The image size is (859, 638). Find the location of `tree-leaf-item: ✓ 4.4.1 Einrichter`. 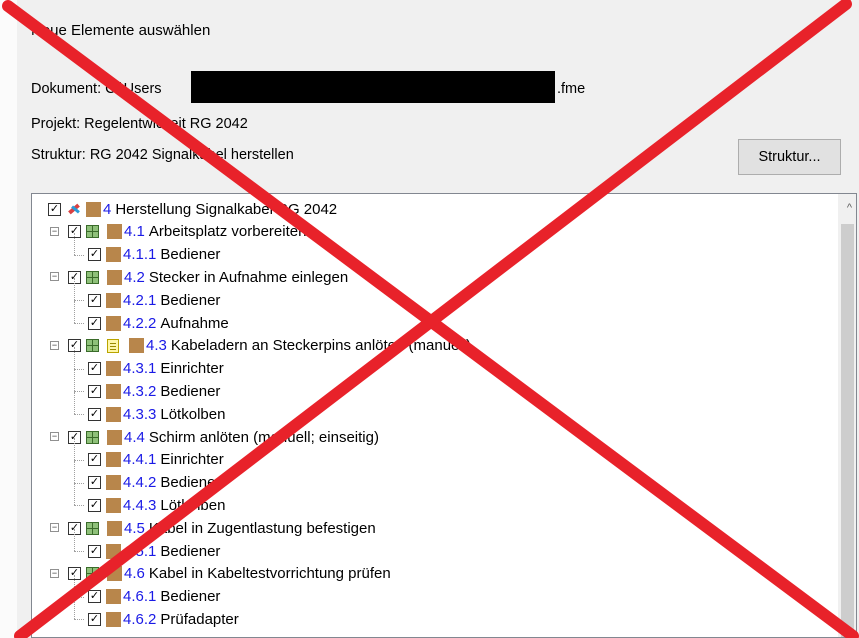

tree-leaf-item: ✓ 4.4.1 Einrichter is located at coordinates (156, 460).